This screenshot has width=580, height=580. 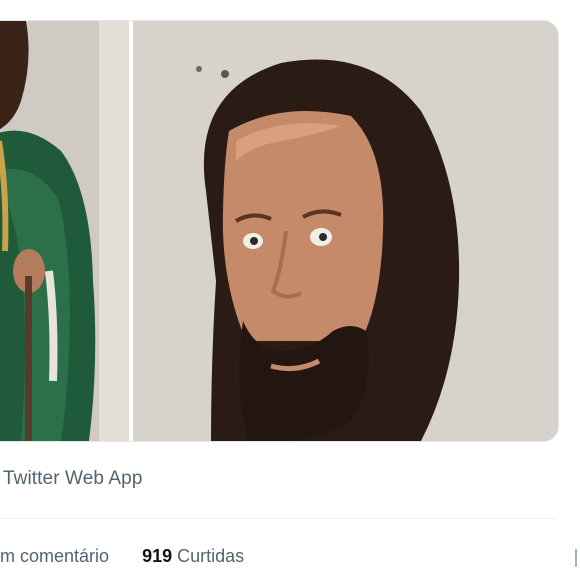 What do you see at coordinates (122, 556) in the screenshot?
I see `tweet-stats-bar: m comentário 919 Curtidas` at bounding box center [122, 556].